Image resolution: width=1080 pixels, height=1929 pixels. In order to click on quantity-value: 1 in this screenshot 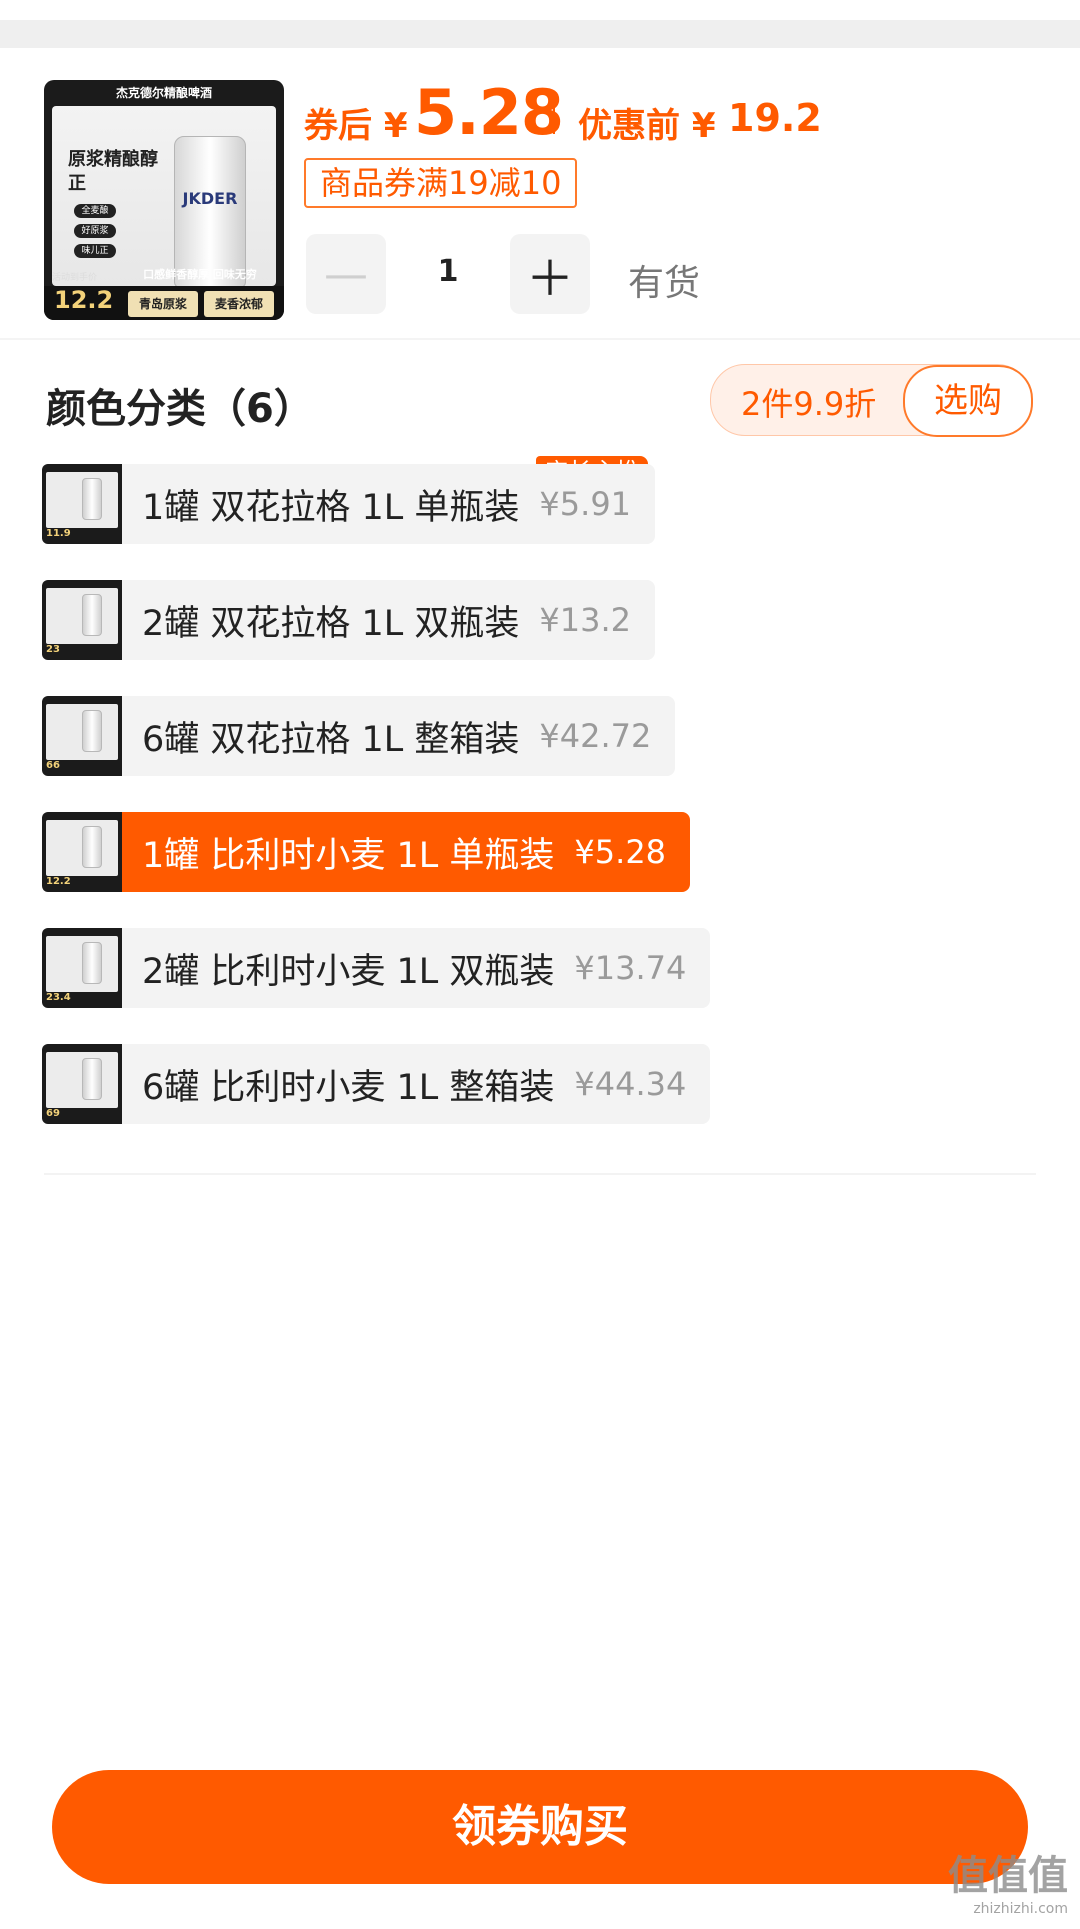, I will do `click(448, 271)`.